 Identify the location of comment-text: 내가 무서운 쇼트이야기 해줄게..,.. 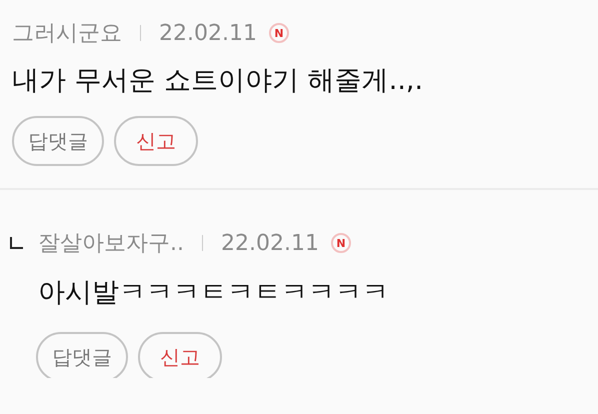
(218, 81).